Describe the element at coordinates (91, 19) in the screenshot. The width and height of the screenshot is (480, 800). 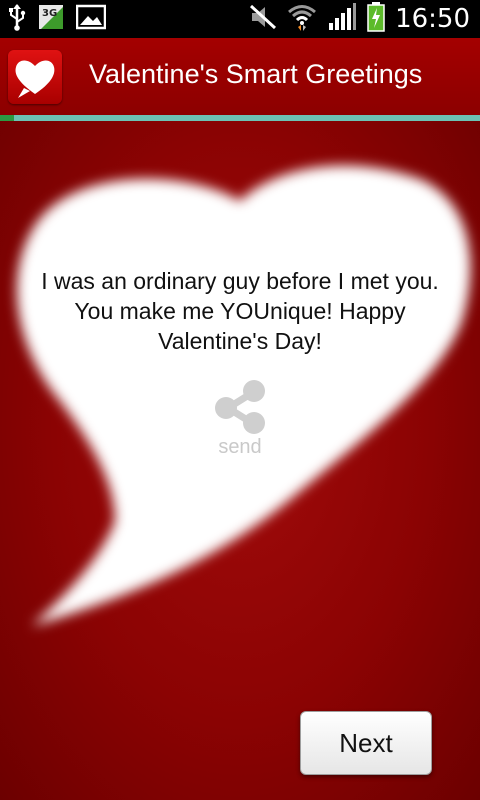
I see `image-icon` at that location.